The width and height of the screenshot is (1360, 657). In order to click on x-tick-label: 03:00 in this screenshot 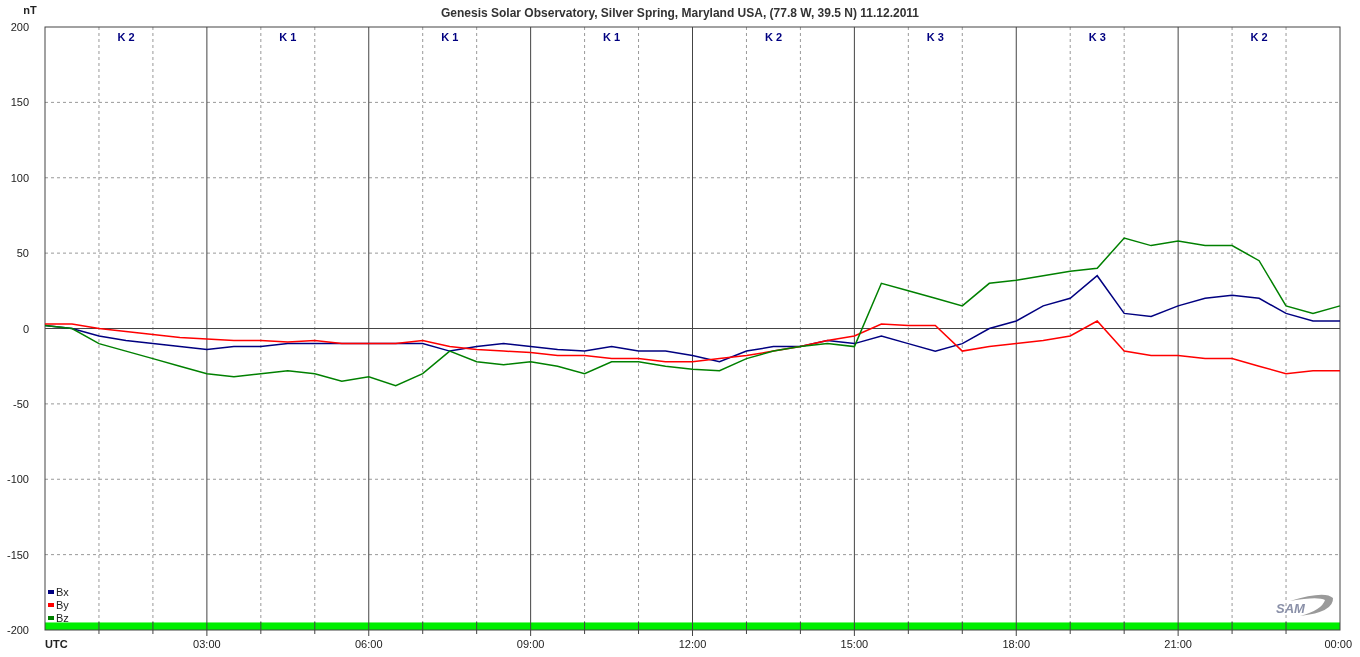, I will do `click(207, 644)`.